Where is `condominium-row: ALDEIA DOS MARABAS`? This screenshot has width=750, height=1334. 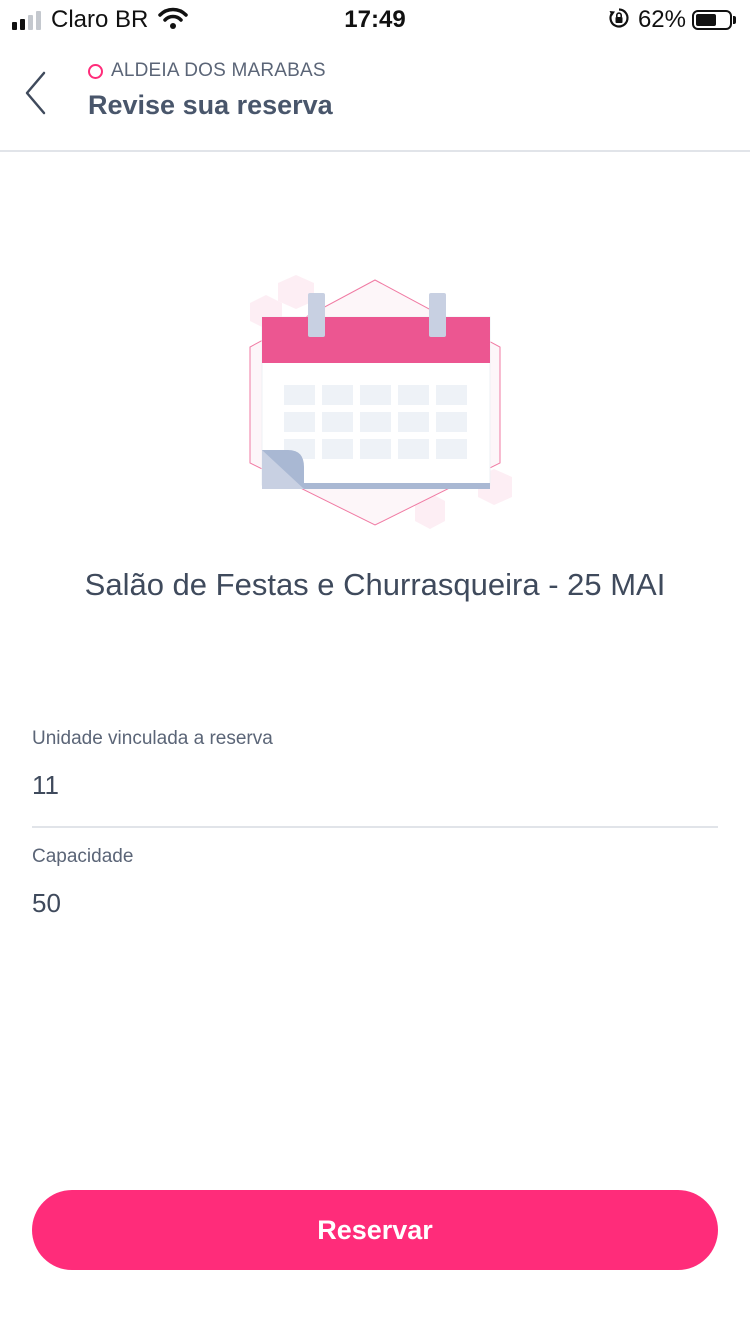
condominium-row: ALDEIA DOS MARABAS is located at coordinates (207, 71).